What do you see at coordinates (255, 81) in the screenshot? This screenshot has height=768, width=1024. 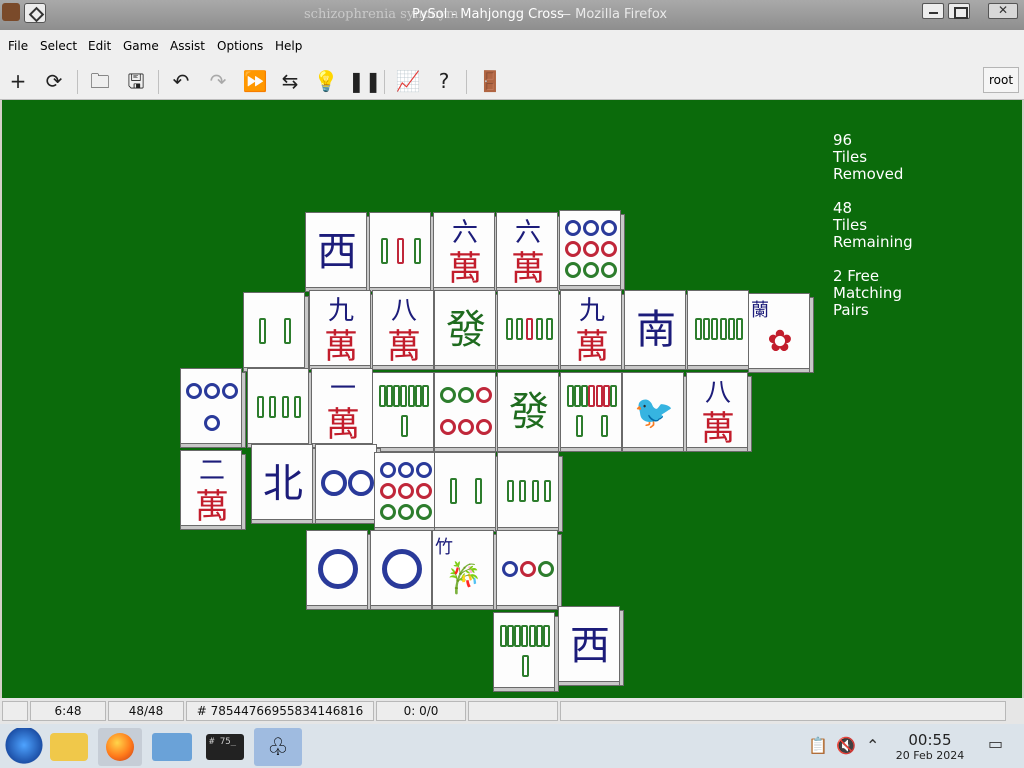 I see `autodrop-icon: ⏩` at bounding box center [255, 81].